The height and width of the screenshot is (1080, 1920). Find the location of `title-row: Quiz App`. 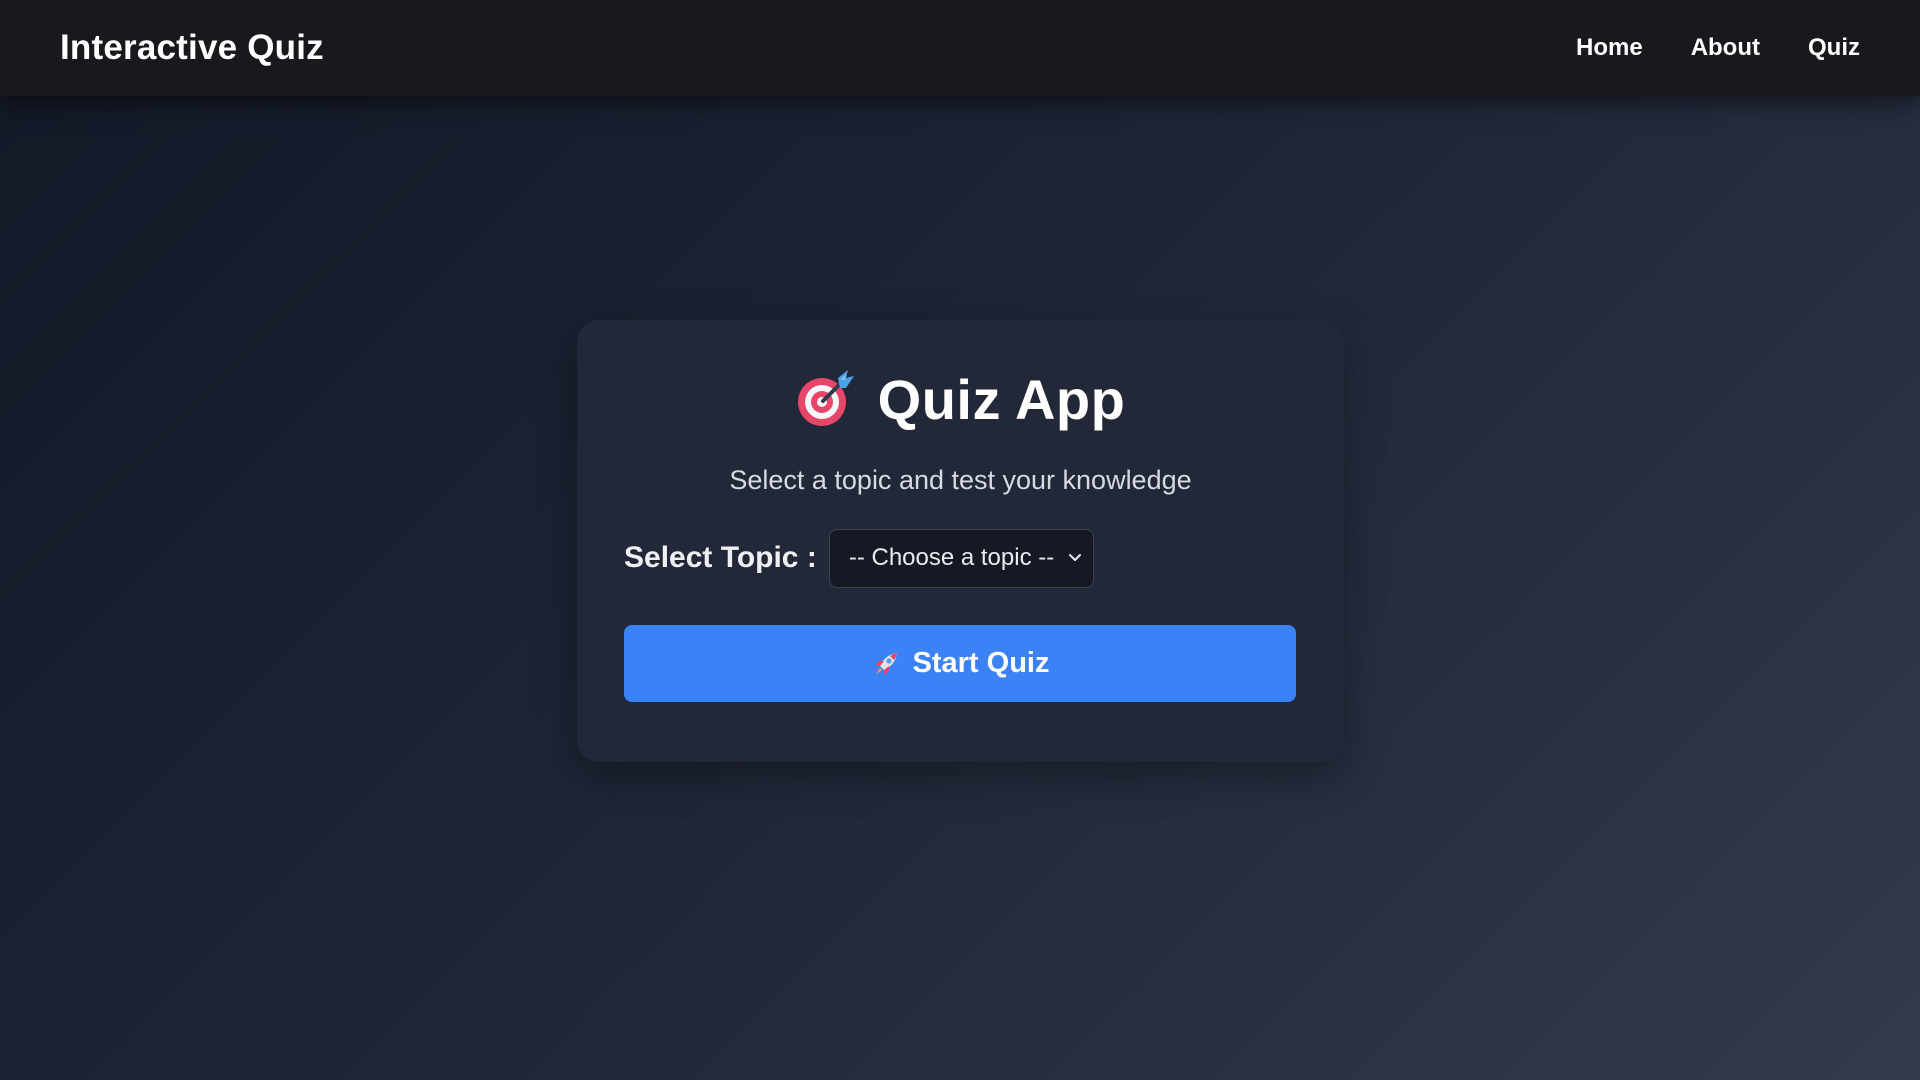

title-row: Quiz App is located at coordinates (960, 399).